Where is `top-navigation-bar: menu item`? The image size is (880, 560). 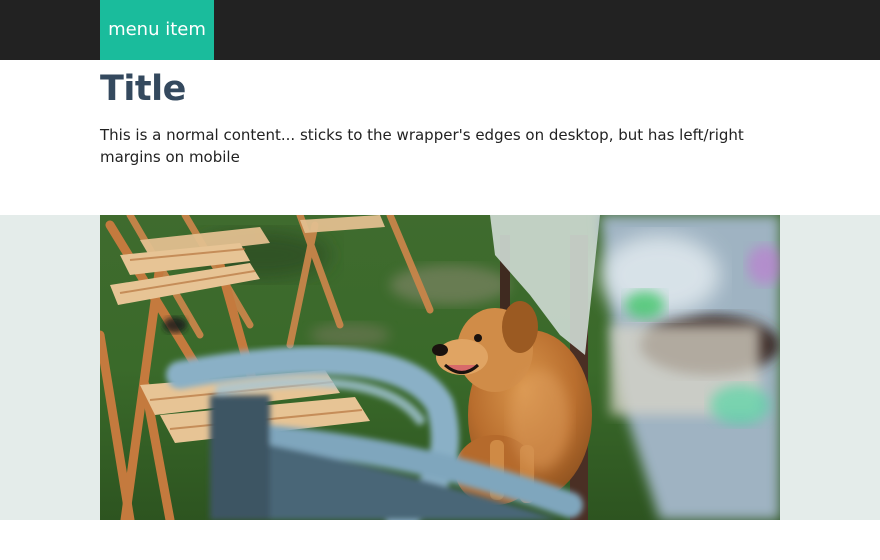 top-navigation-bar: menu item is located at coordinates (440, 30).